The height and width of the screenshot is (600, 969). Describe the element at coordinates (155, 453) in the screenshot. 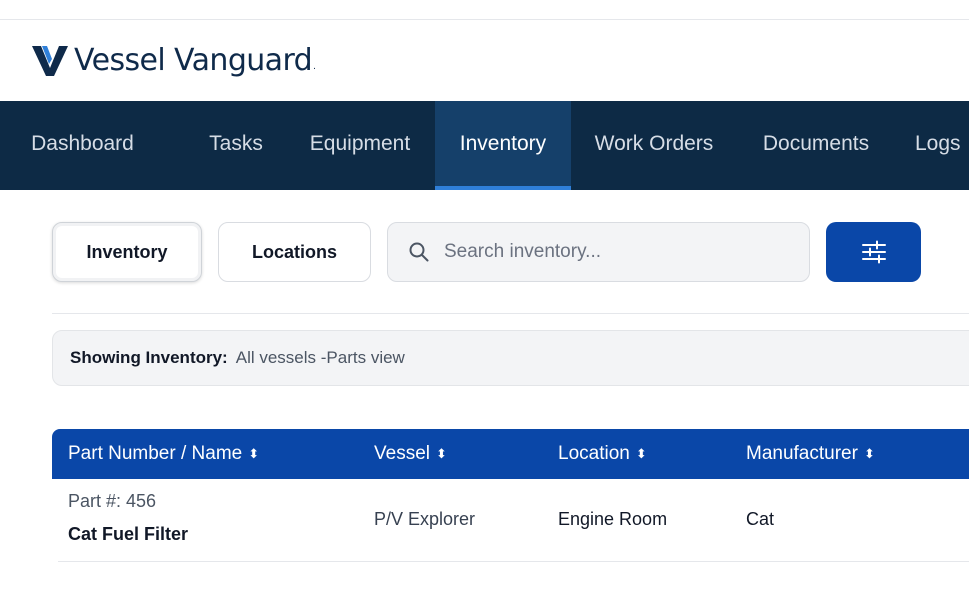

I see `column-header-label: Part Number / Name` at that location.